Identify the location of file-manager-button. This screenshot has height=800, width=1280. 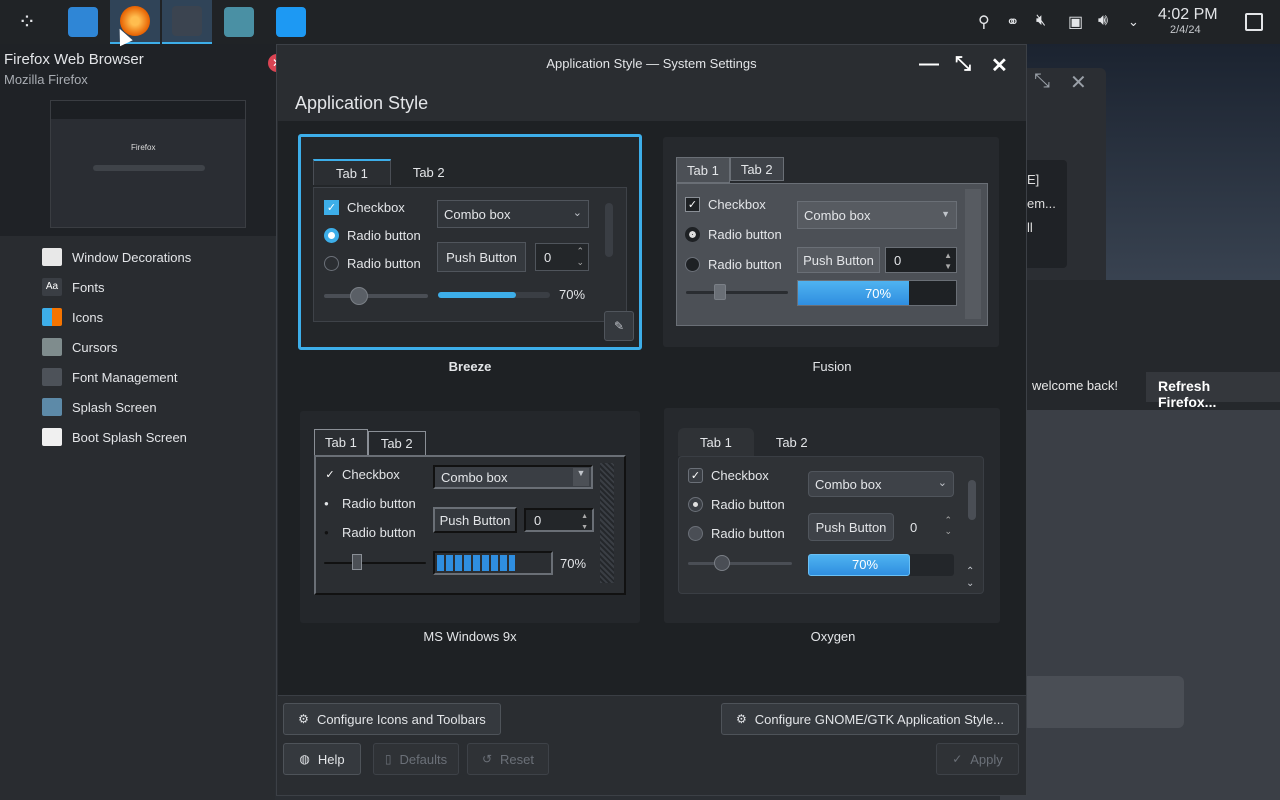
(83, 22).